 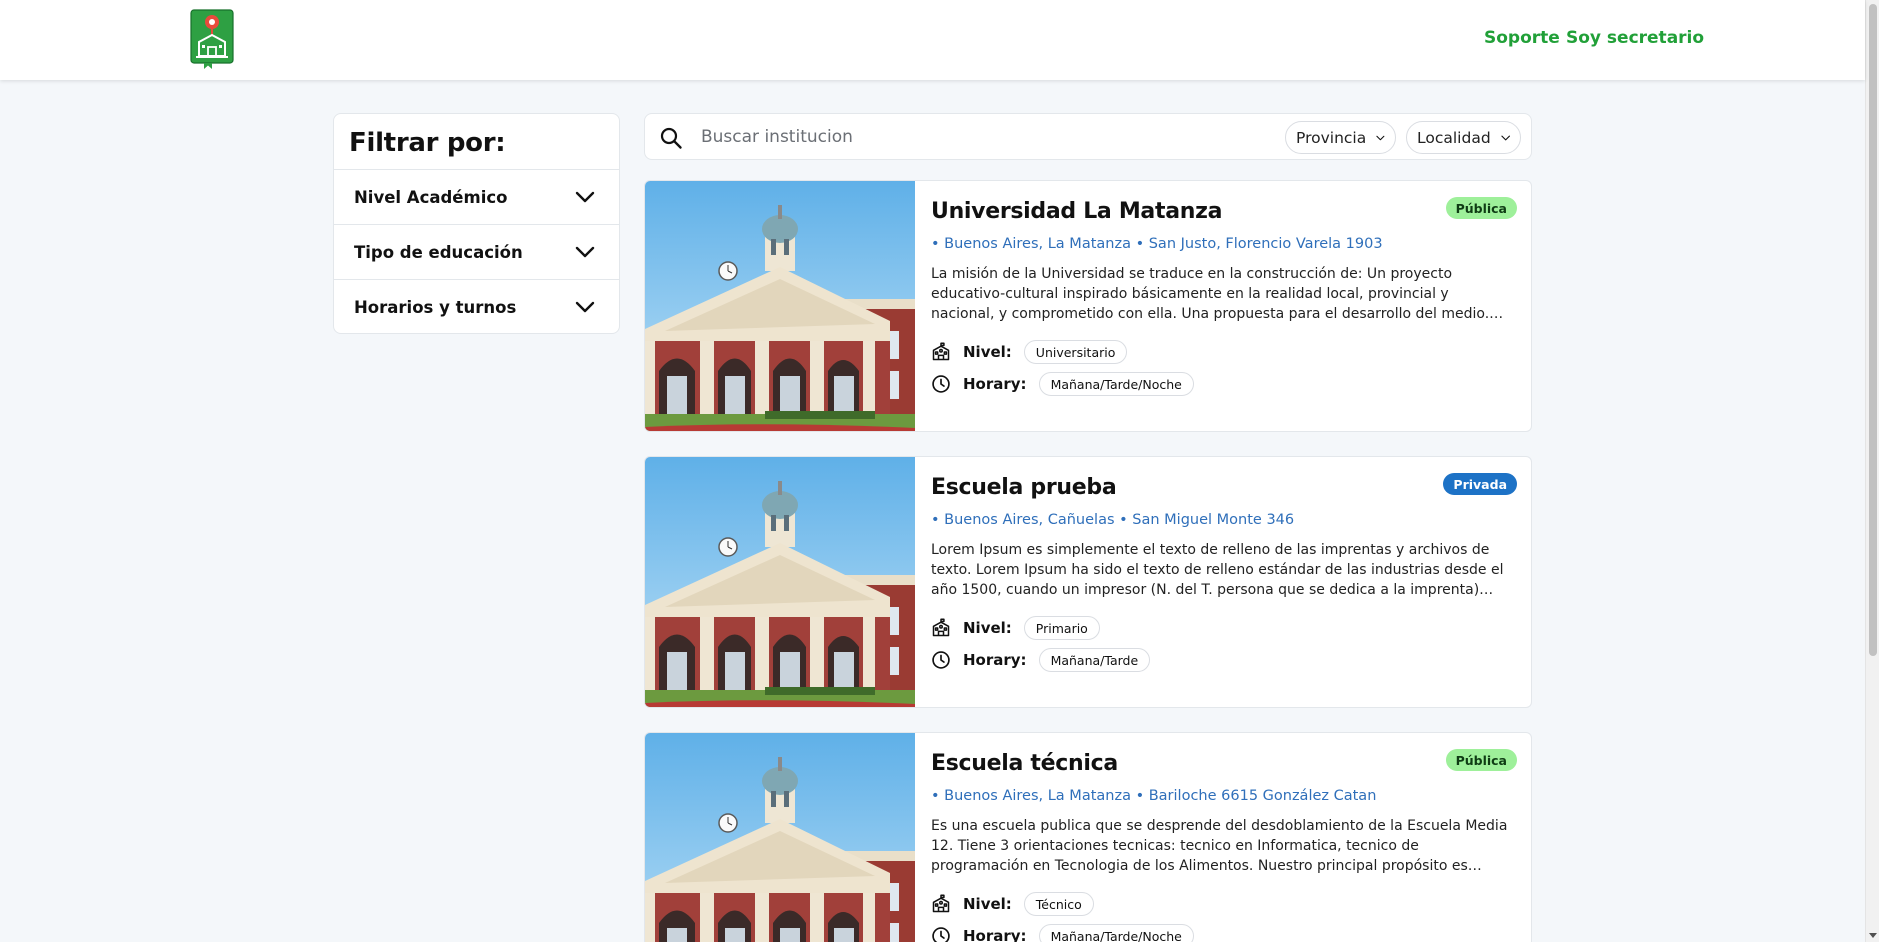 I want to click on page-scrollbar, so click(x=1872, y=471).